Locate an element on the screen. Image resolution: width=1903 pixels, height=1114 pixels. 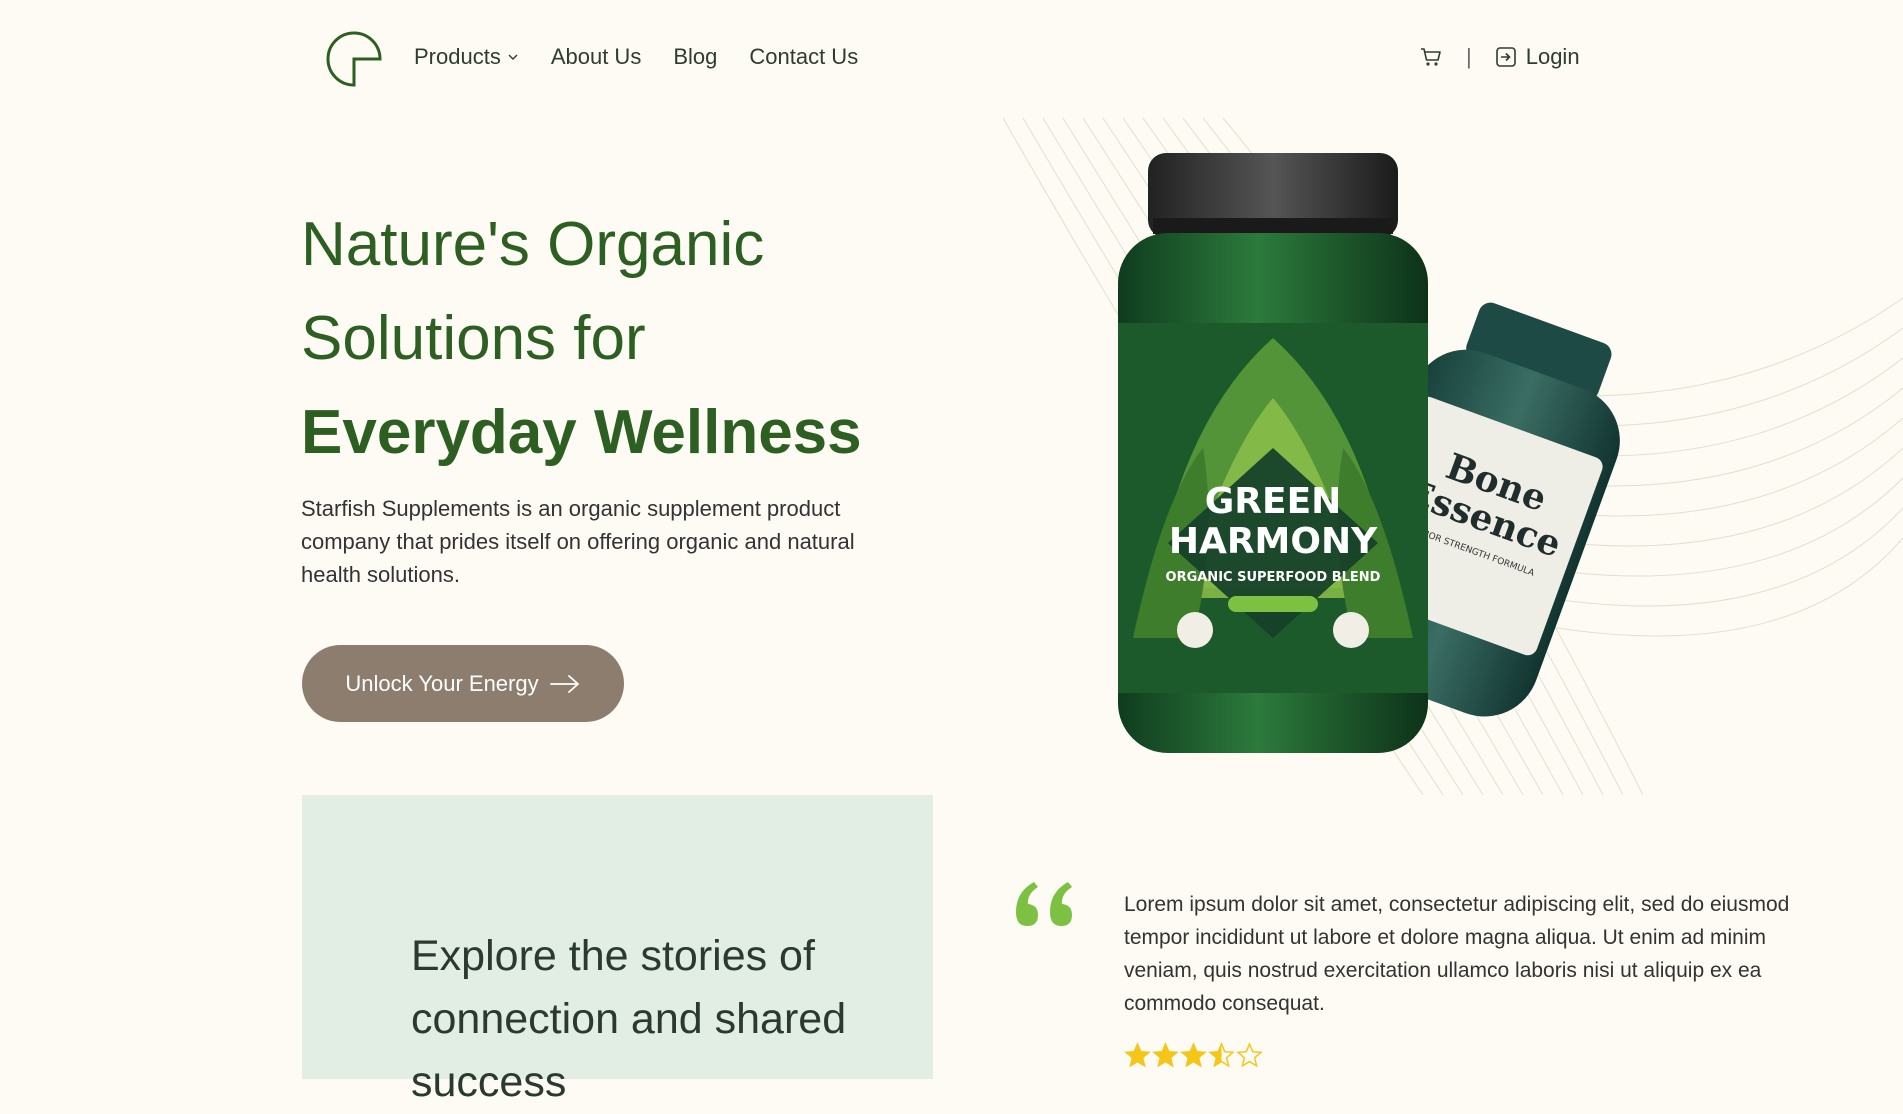
header-actions: | Login is located at coordinates (1499, 57).